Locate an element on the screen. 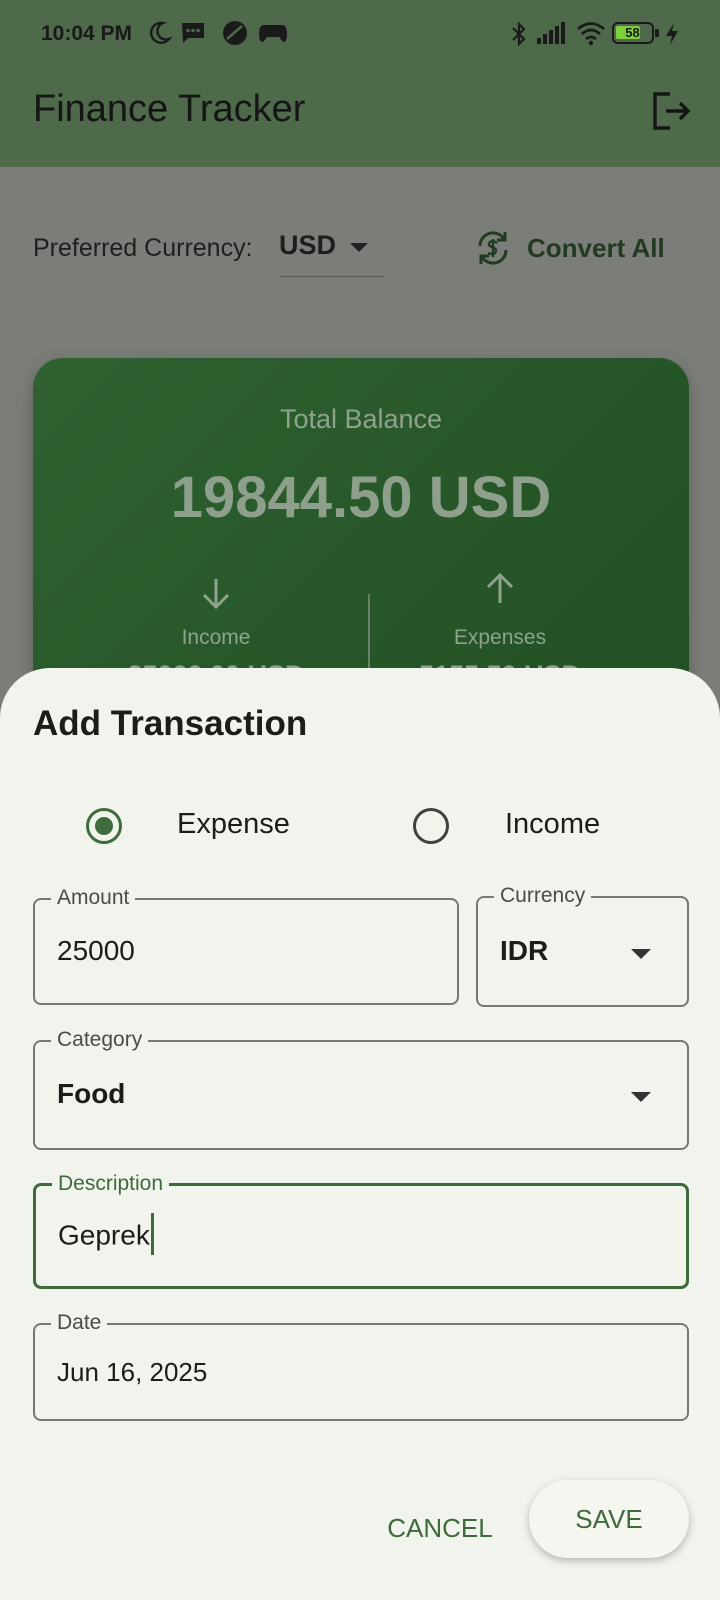  description-text: Geprek is located at coordinates (104, 1235).